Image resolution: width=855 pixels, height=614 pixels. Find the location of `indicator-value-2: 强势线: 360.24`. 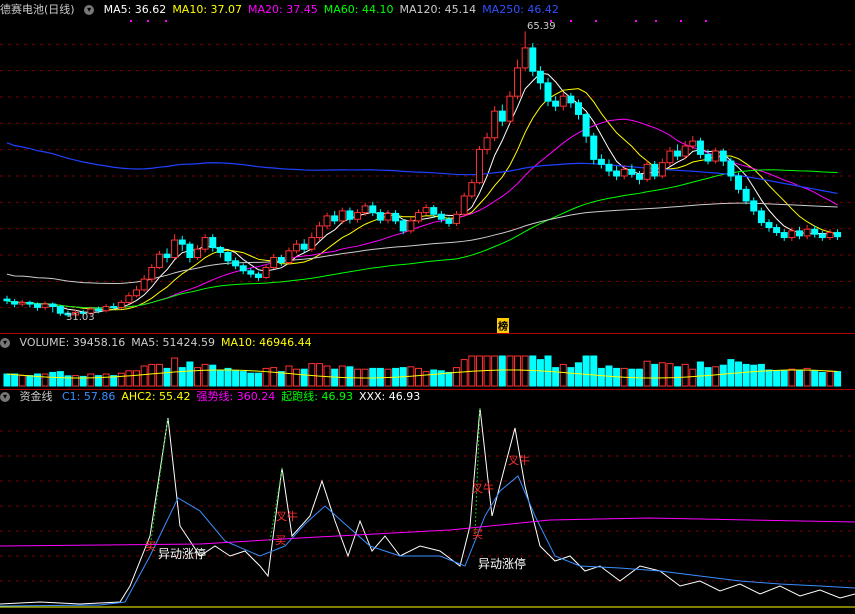

indicator-value-2: 强势线: 360.24 is located at coordinates (236, 396).